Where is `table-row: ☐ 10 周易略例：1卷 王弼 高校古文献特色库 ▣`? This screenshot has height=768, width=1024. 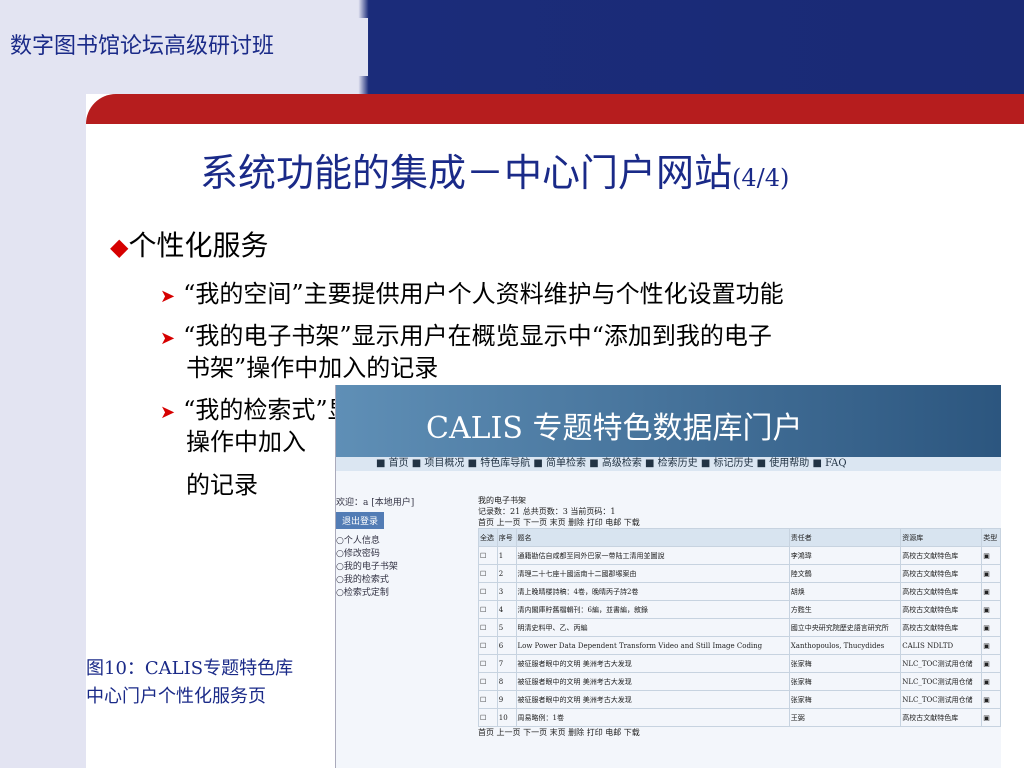 table-row: ☐ 10 周易略例：1卷 王弼 高校古文献特色库 ▣ is located at coordinates (739, 717).